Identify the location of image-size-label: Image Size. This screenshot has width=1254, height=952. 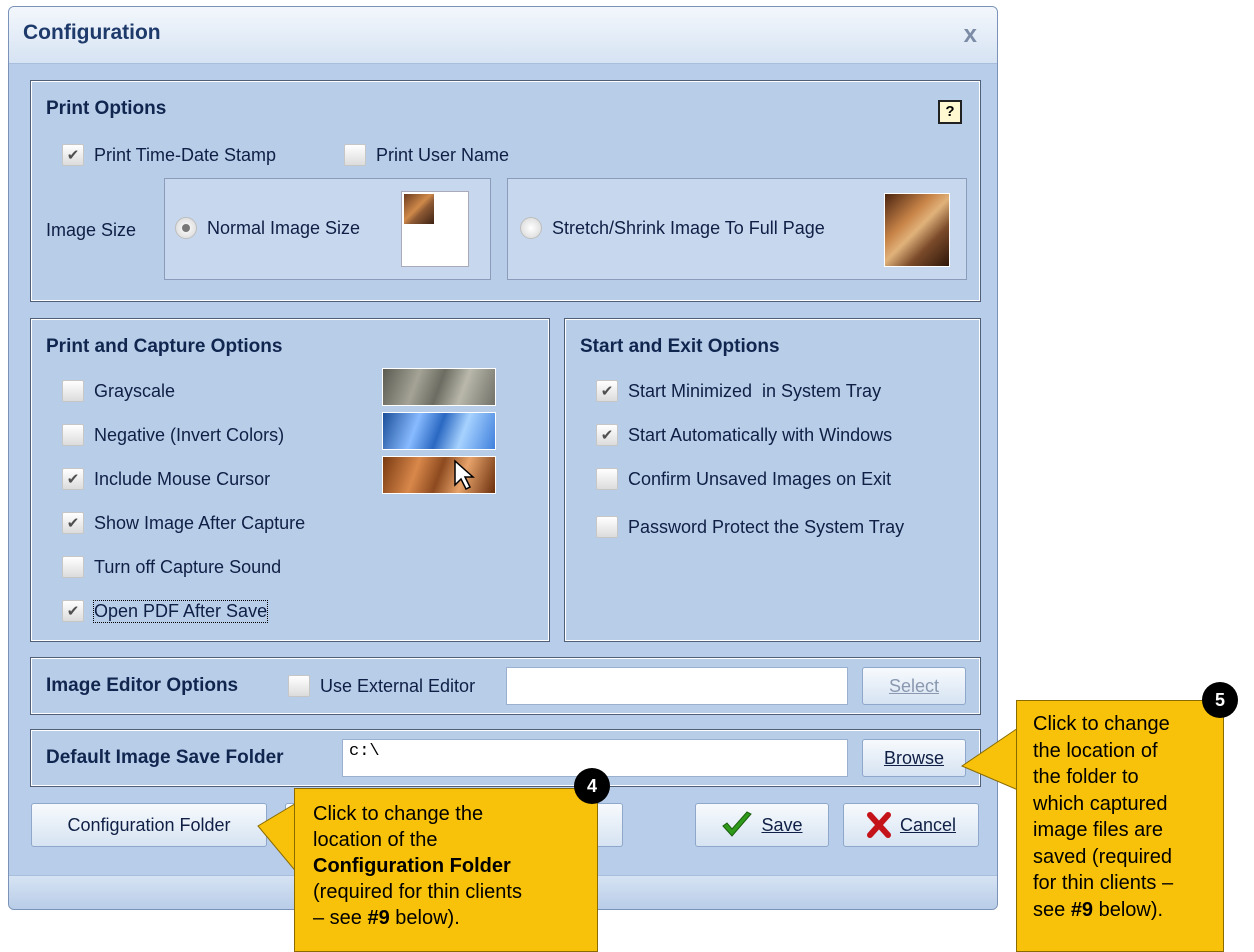
(91, 230).